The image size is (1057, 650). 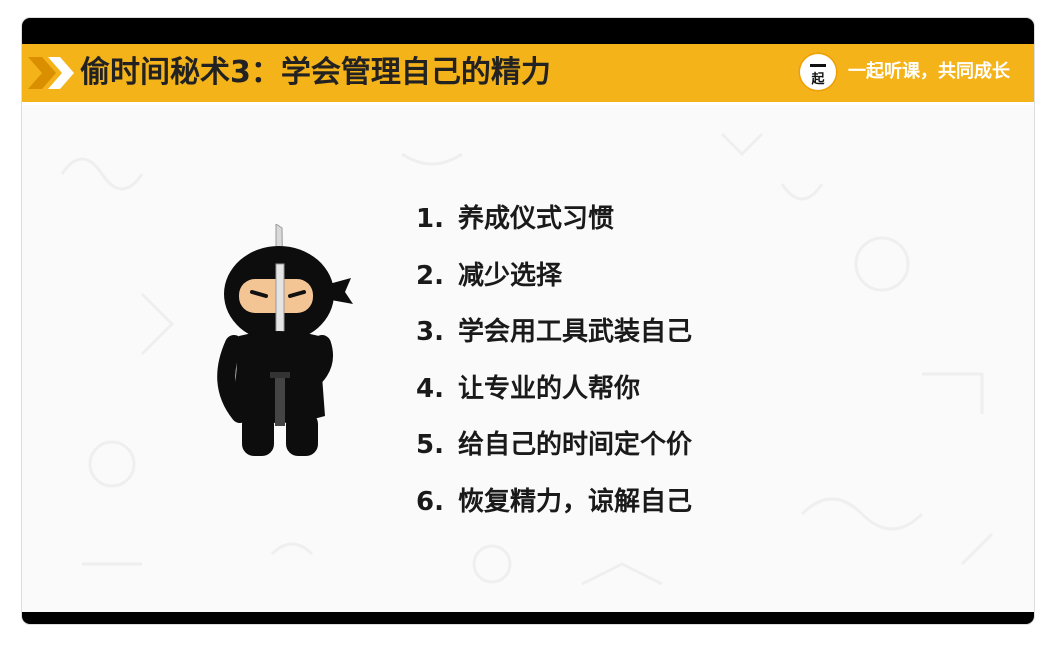 I want to click on title-bar: 偷时间秘术3：学会管理自己的精力 起 一起听课，共同成长, so click(x=528, y=74).